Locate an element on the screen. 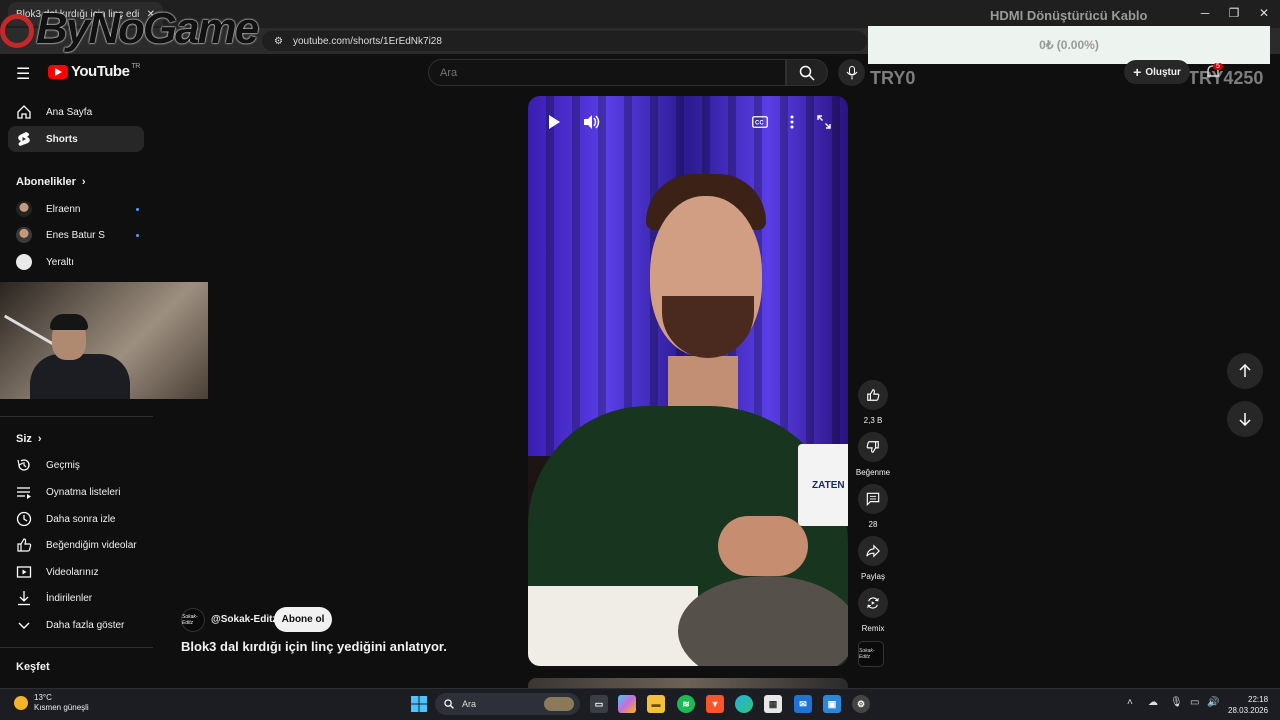  volume-icon is located at coordinates (592, 122).